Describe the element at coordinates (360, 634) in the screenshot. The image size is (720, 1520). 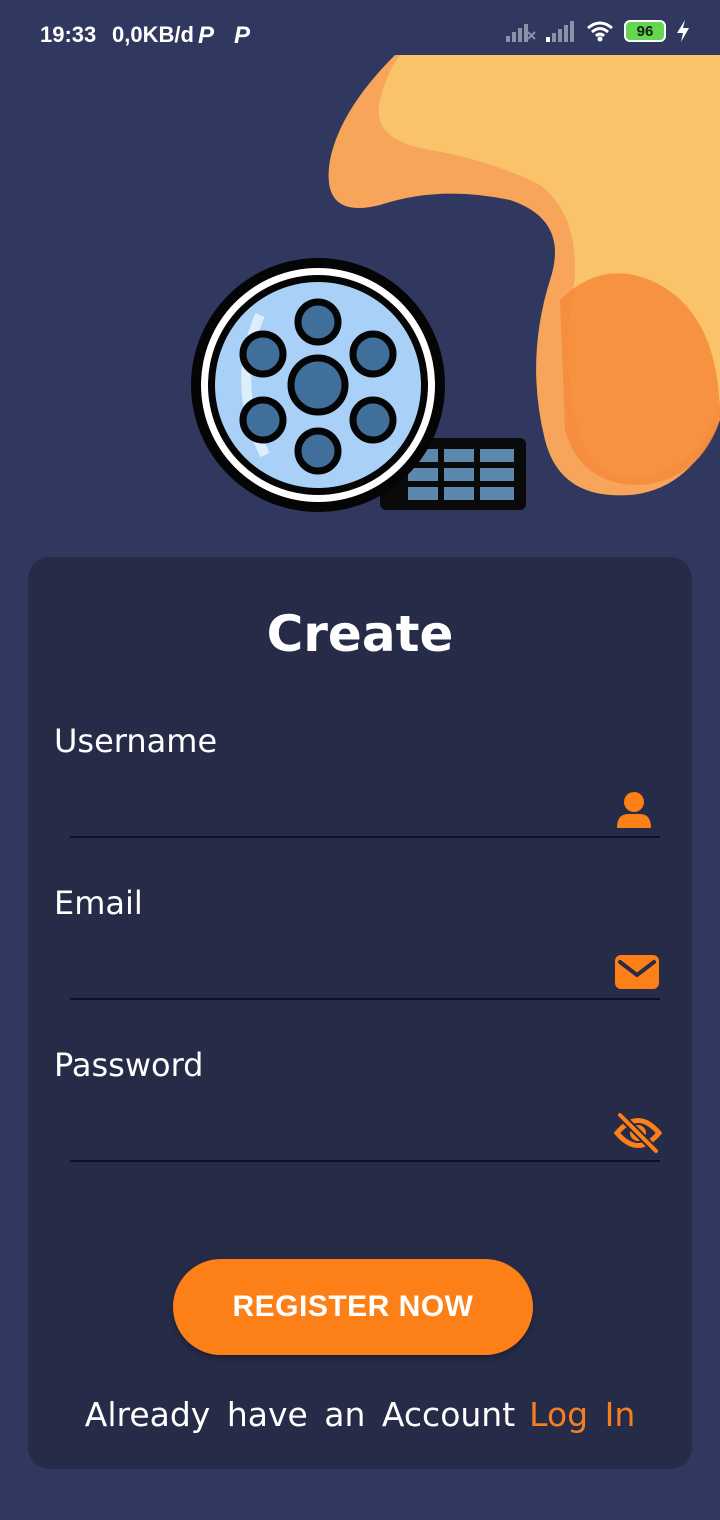
I see `page-title: Create` at that location.